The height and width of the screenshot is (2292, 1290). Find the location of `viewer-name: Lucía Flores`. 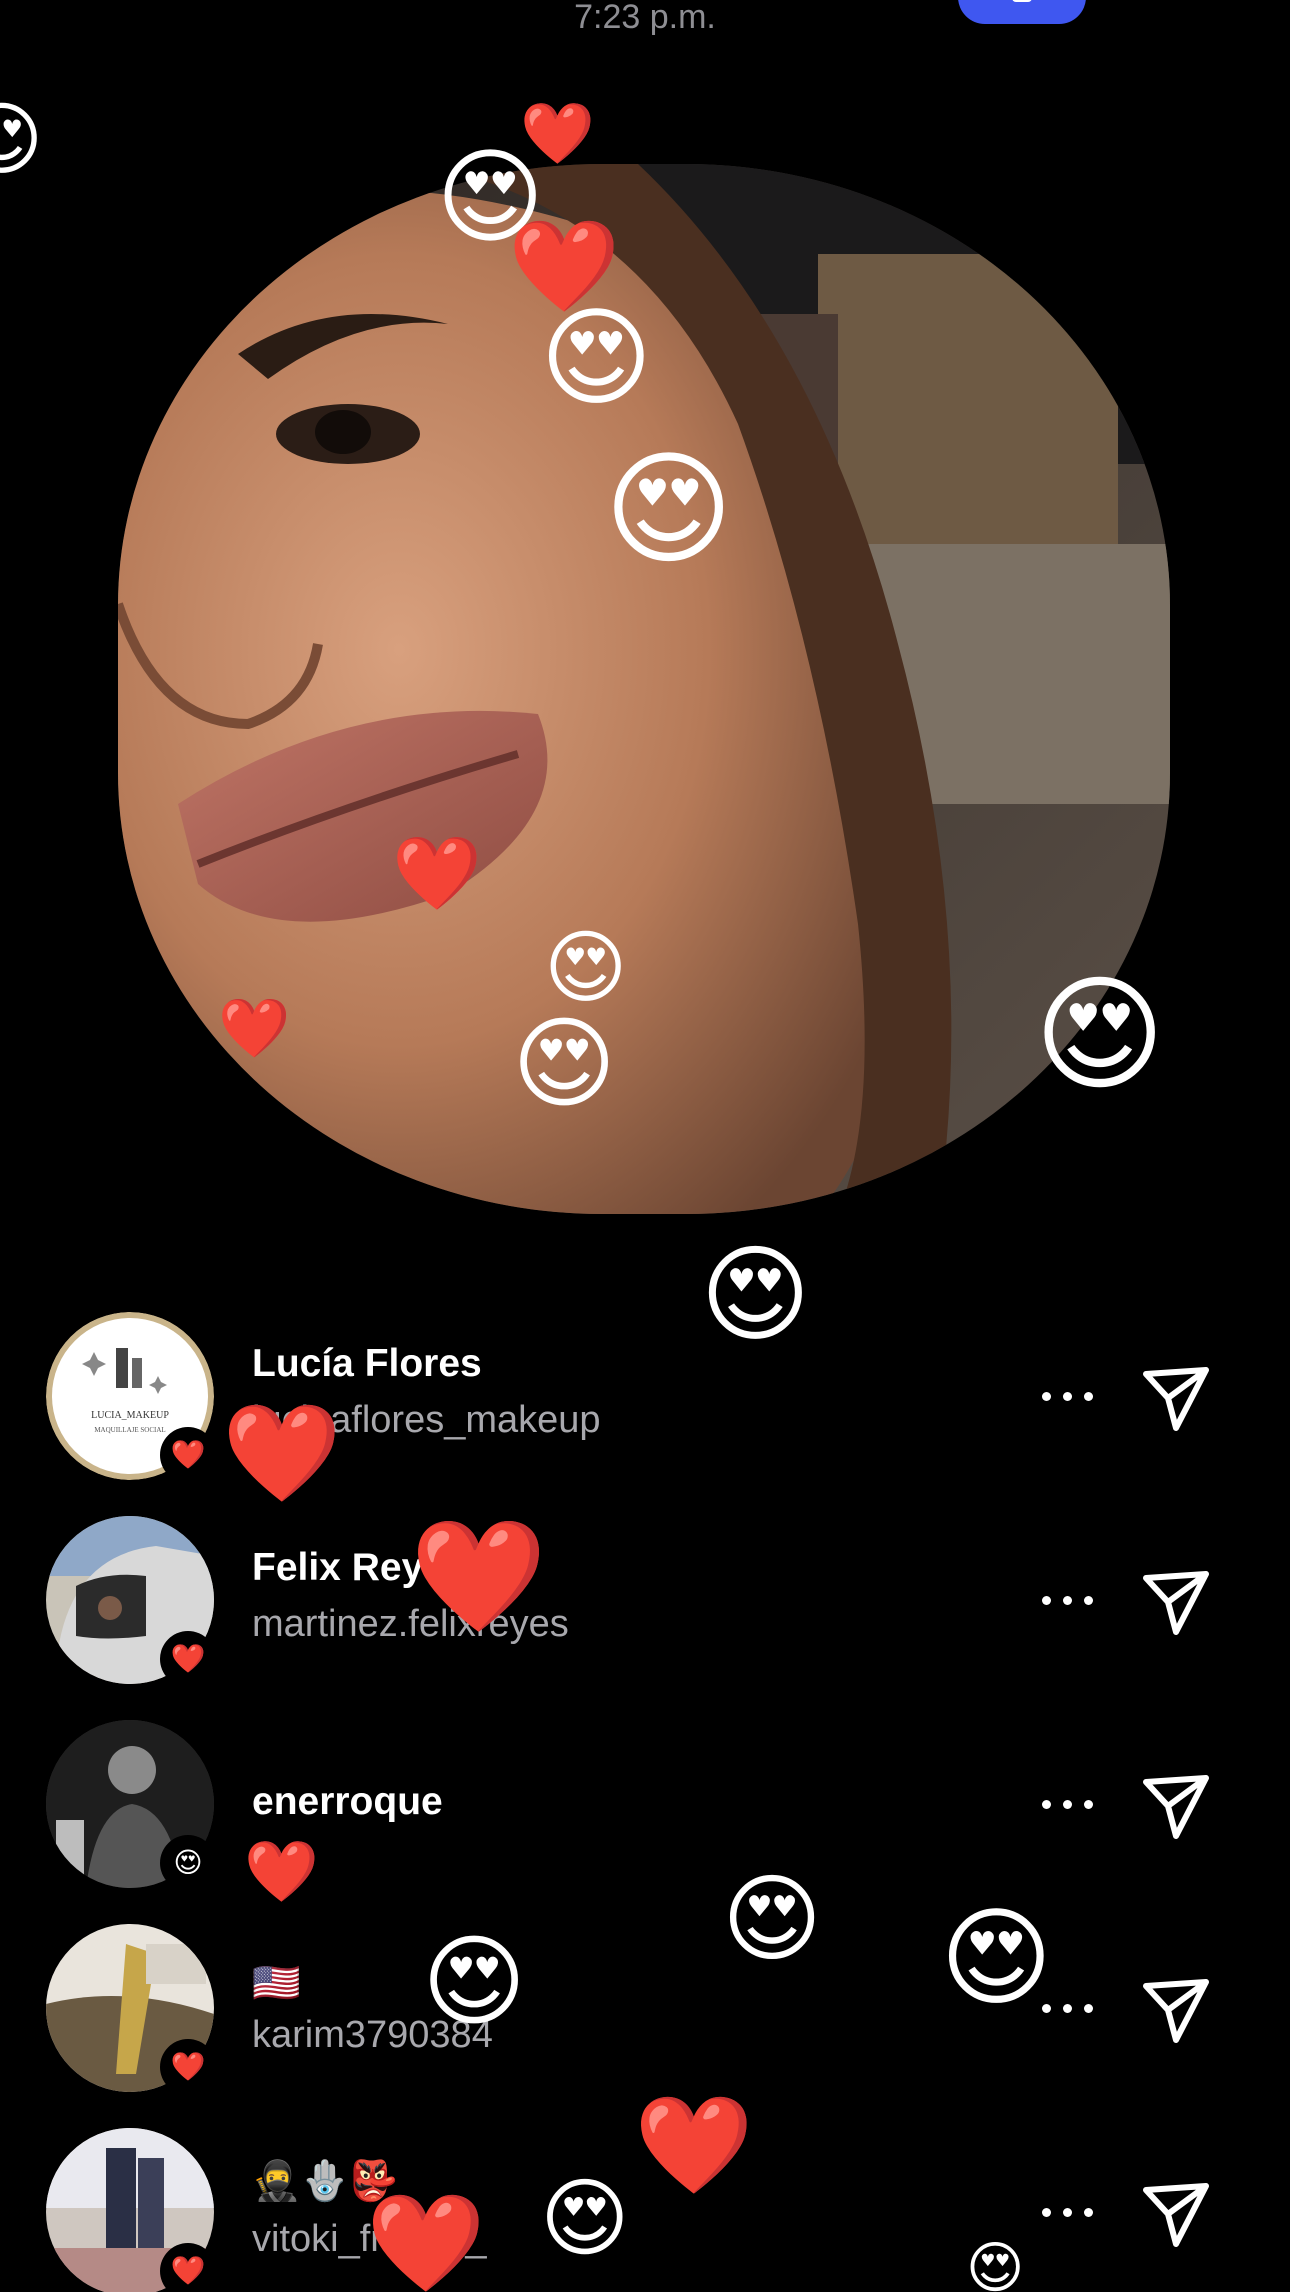

viewer-name: Lucía Flores is located at coordinates (367, 1364).